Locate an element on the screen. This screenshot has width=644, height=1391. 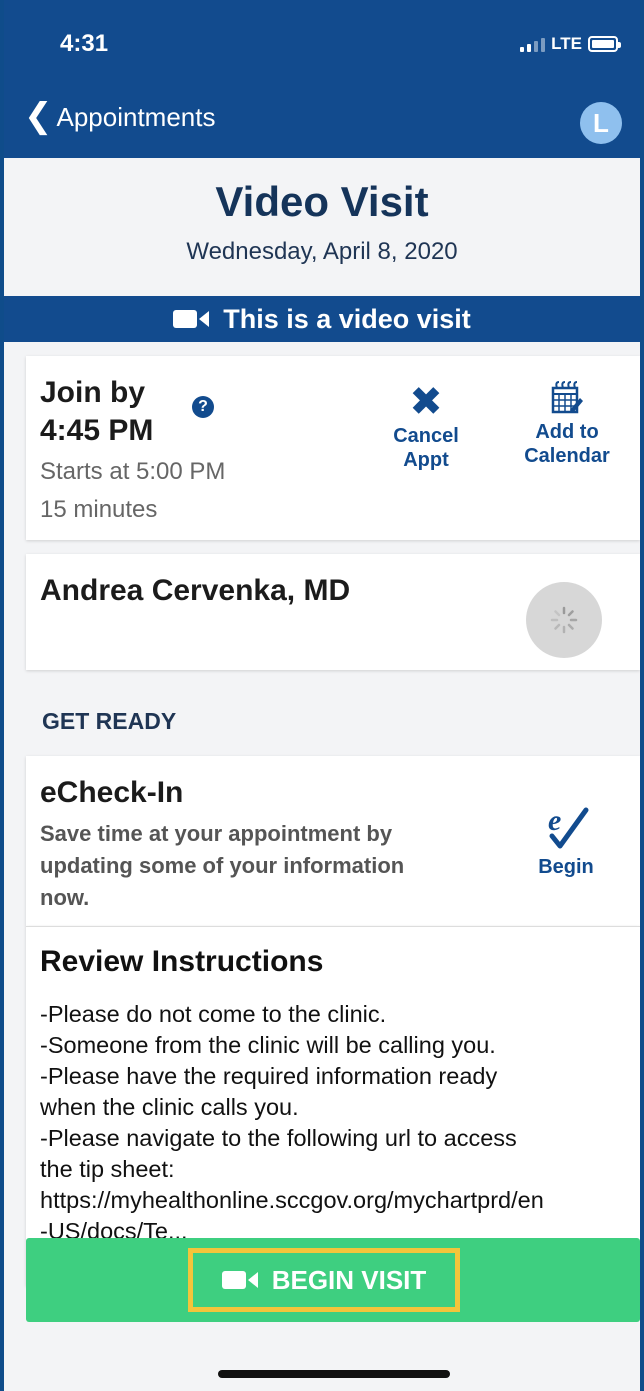
provider-card: Andrea Cervenka, MD is located at coordinates (333, 612).